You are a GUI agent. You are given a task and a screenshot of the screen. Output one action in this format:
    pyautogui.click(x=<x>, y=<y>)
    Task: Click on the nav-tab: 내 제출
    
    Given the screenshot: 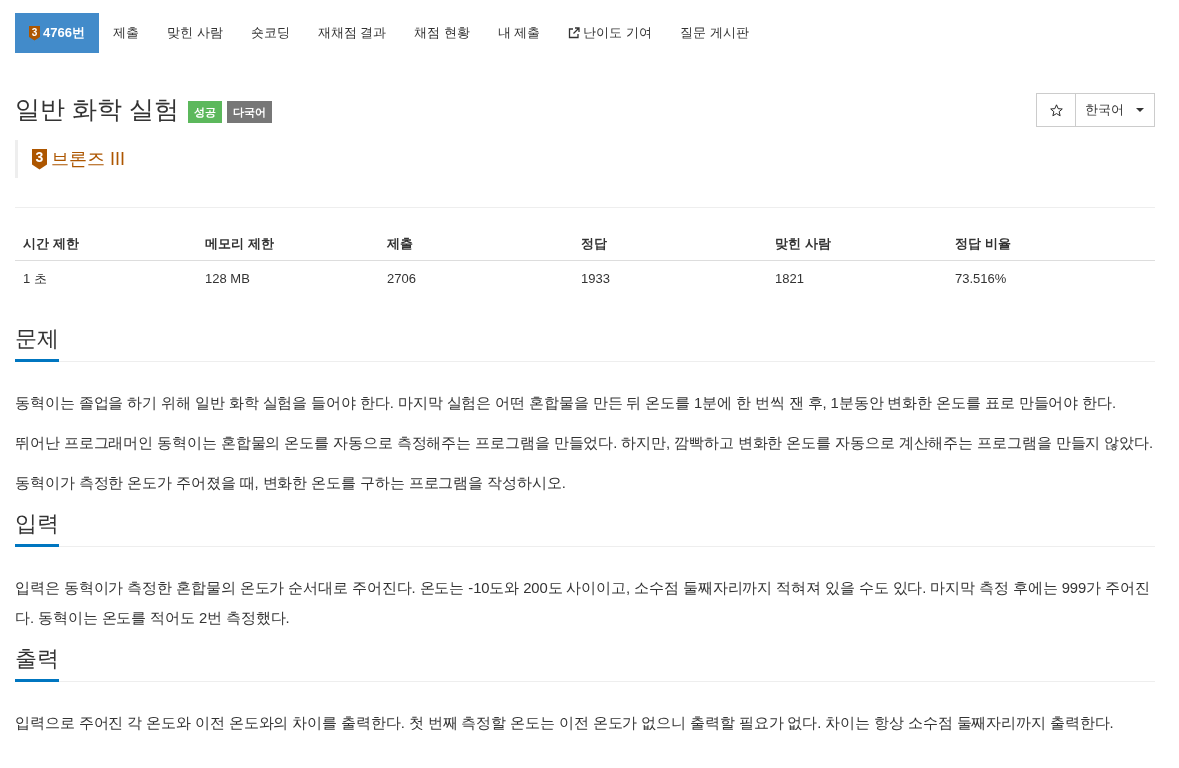 What is the action you would take?
    pyautogui.click(x=519, y=33)
    